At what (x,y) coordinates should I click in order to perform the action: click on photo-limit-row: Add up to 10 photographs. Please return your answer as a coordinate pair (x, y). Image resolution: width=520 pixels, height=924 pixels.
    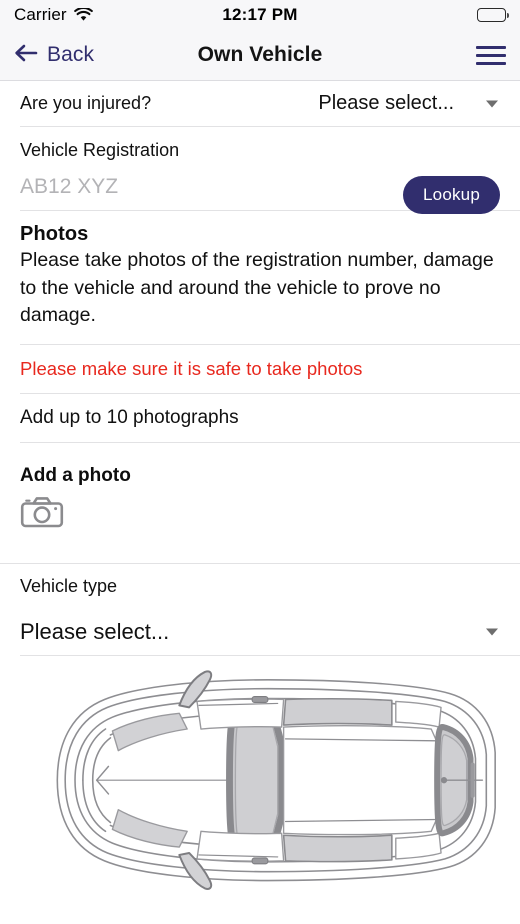
    Looking at the image, I should click on (260, 418).